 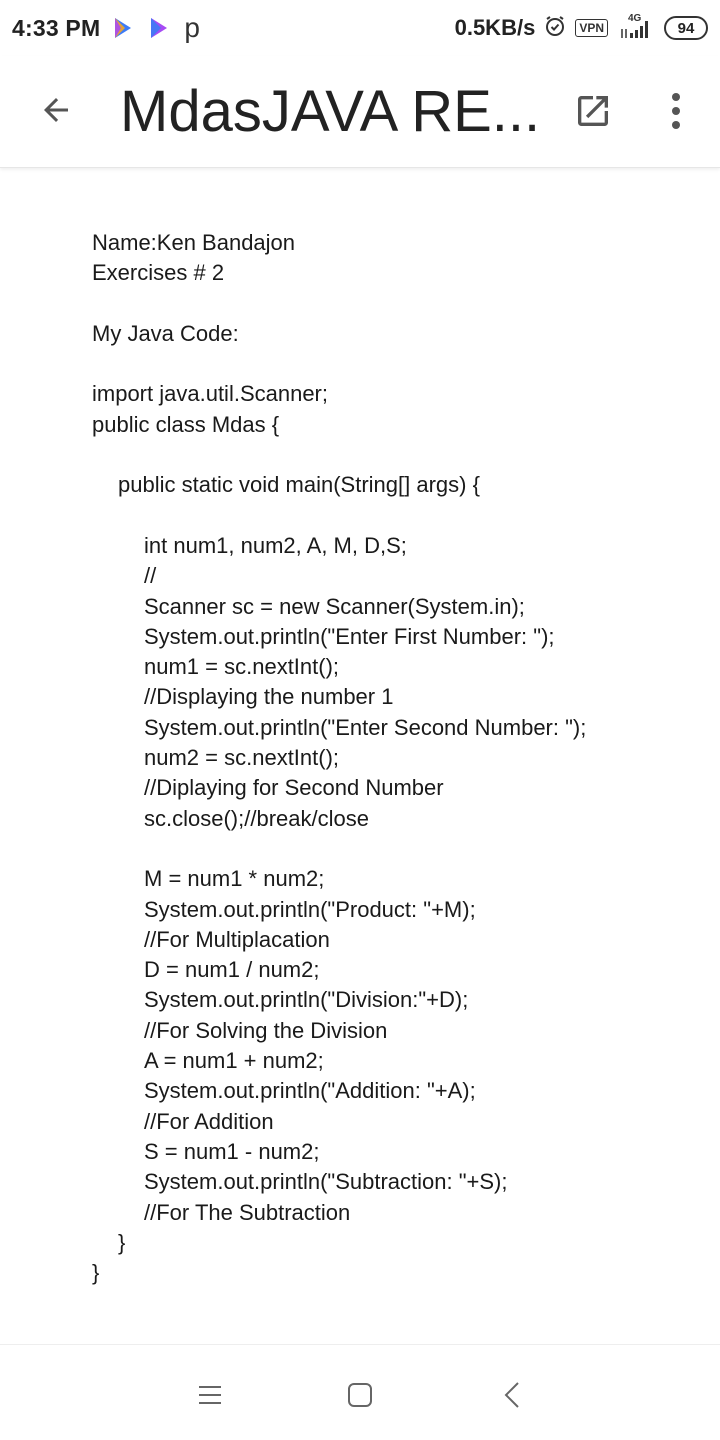 I want to click on code-line: System.out.println("Product: "+M);, so click(x=310, y=909).